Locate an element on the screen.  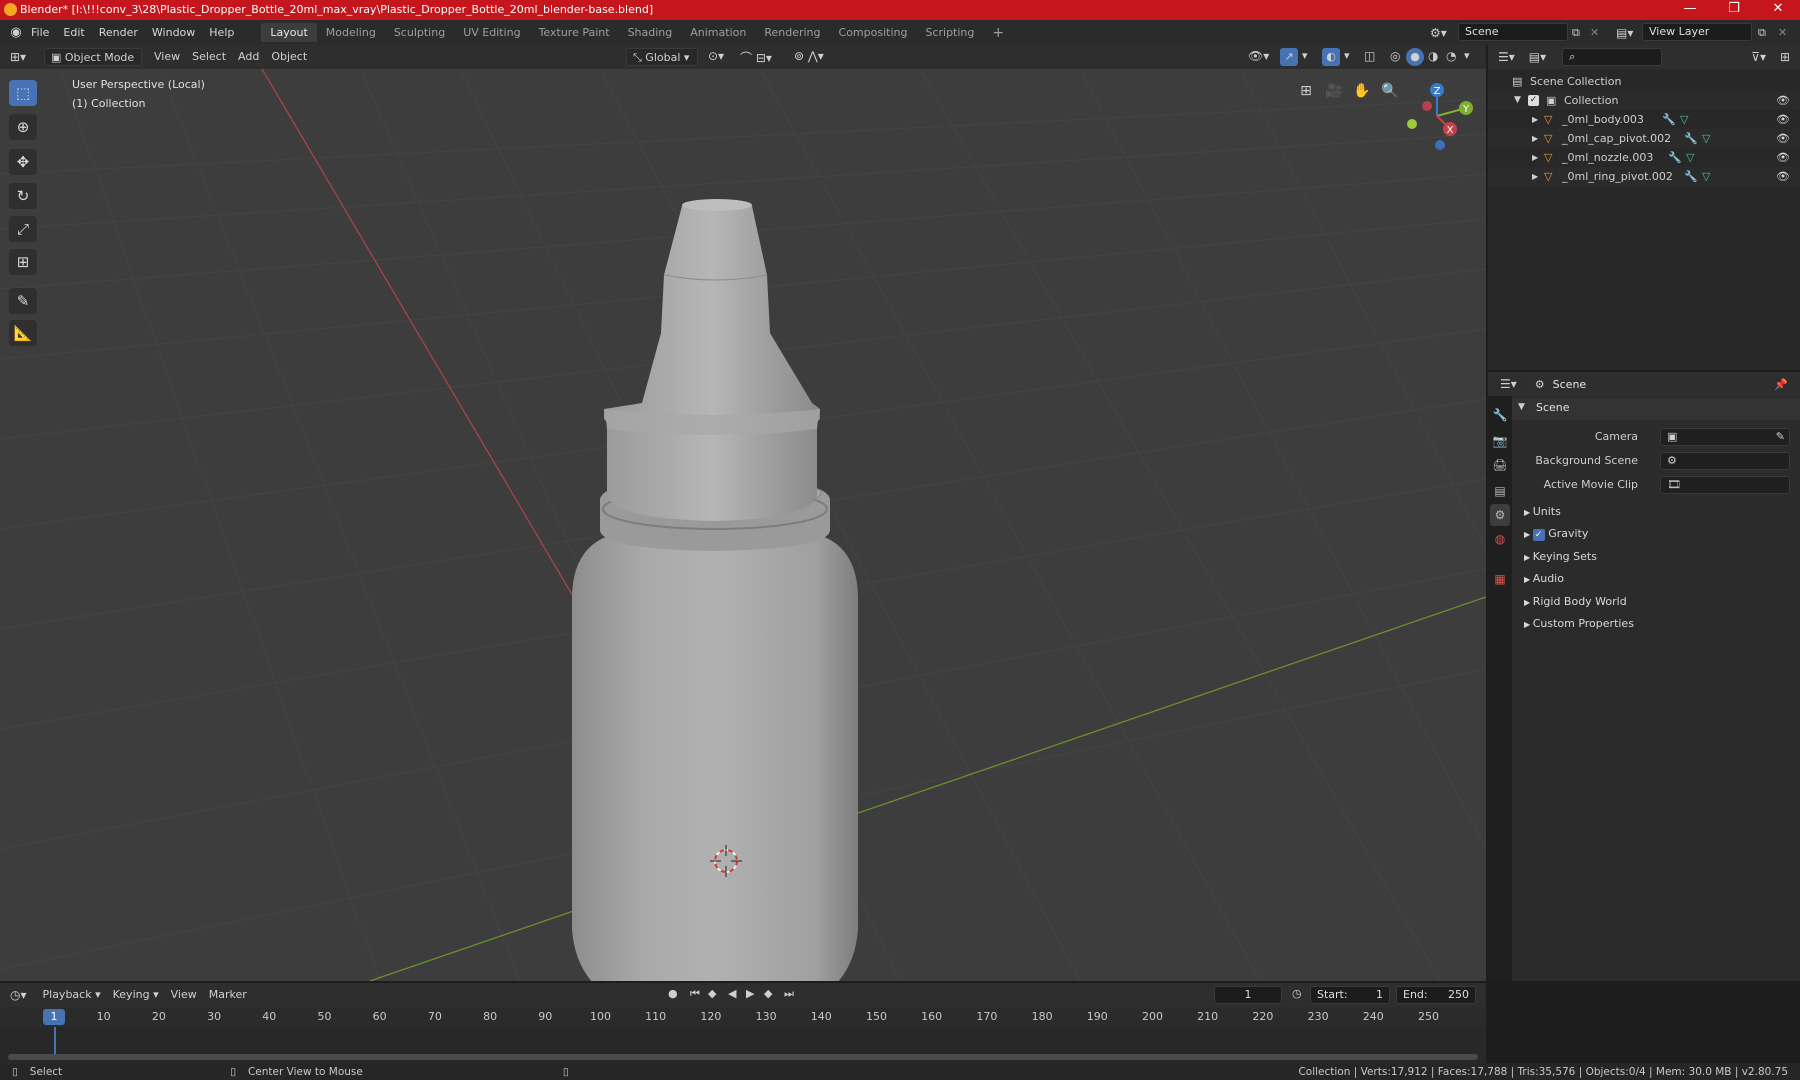
menu-help: Help is located at coordinates (221, 32).